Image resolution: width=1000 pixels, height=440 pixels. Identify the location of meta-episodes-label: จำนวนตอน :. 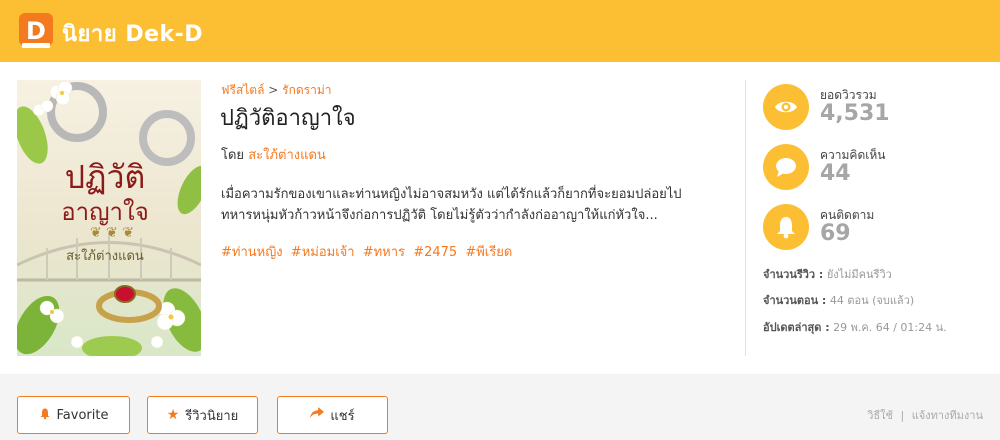
(795, 300).